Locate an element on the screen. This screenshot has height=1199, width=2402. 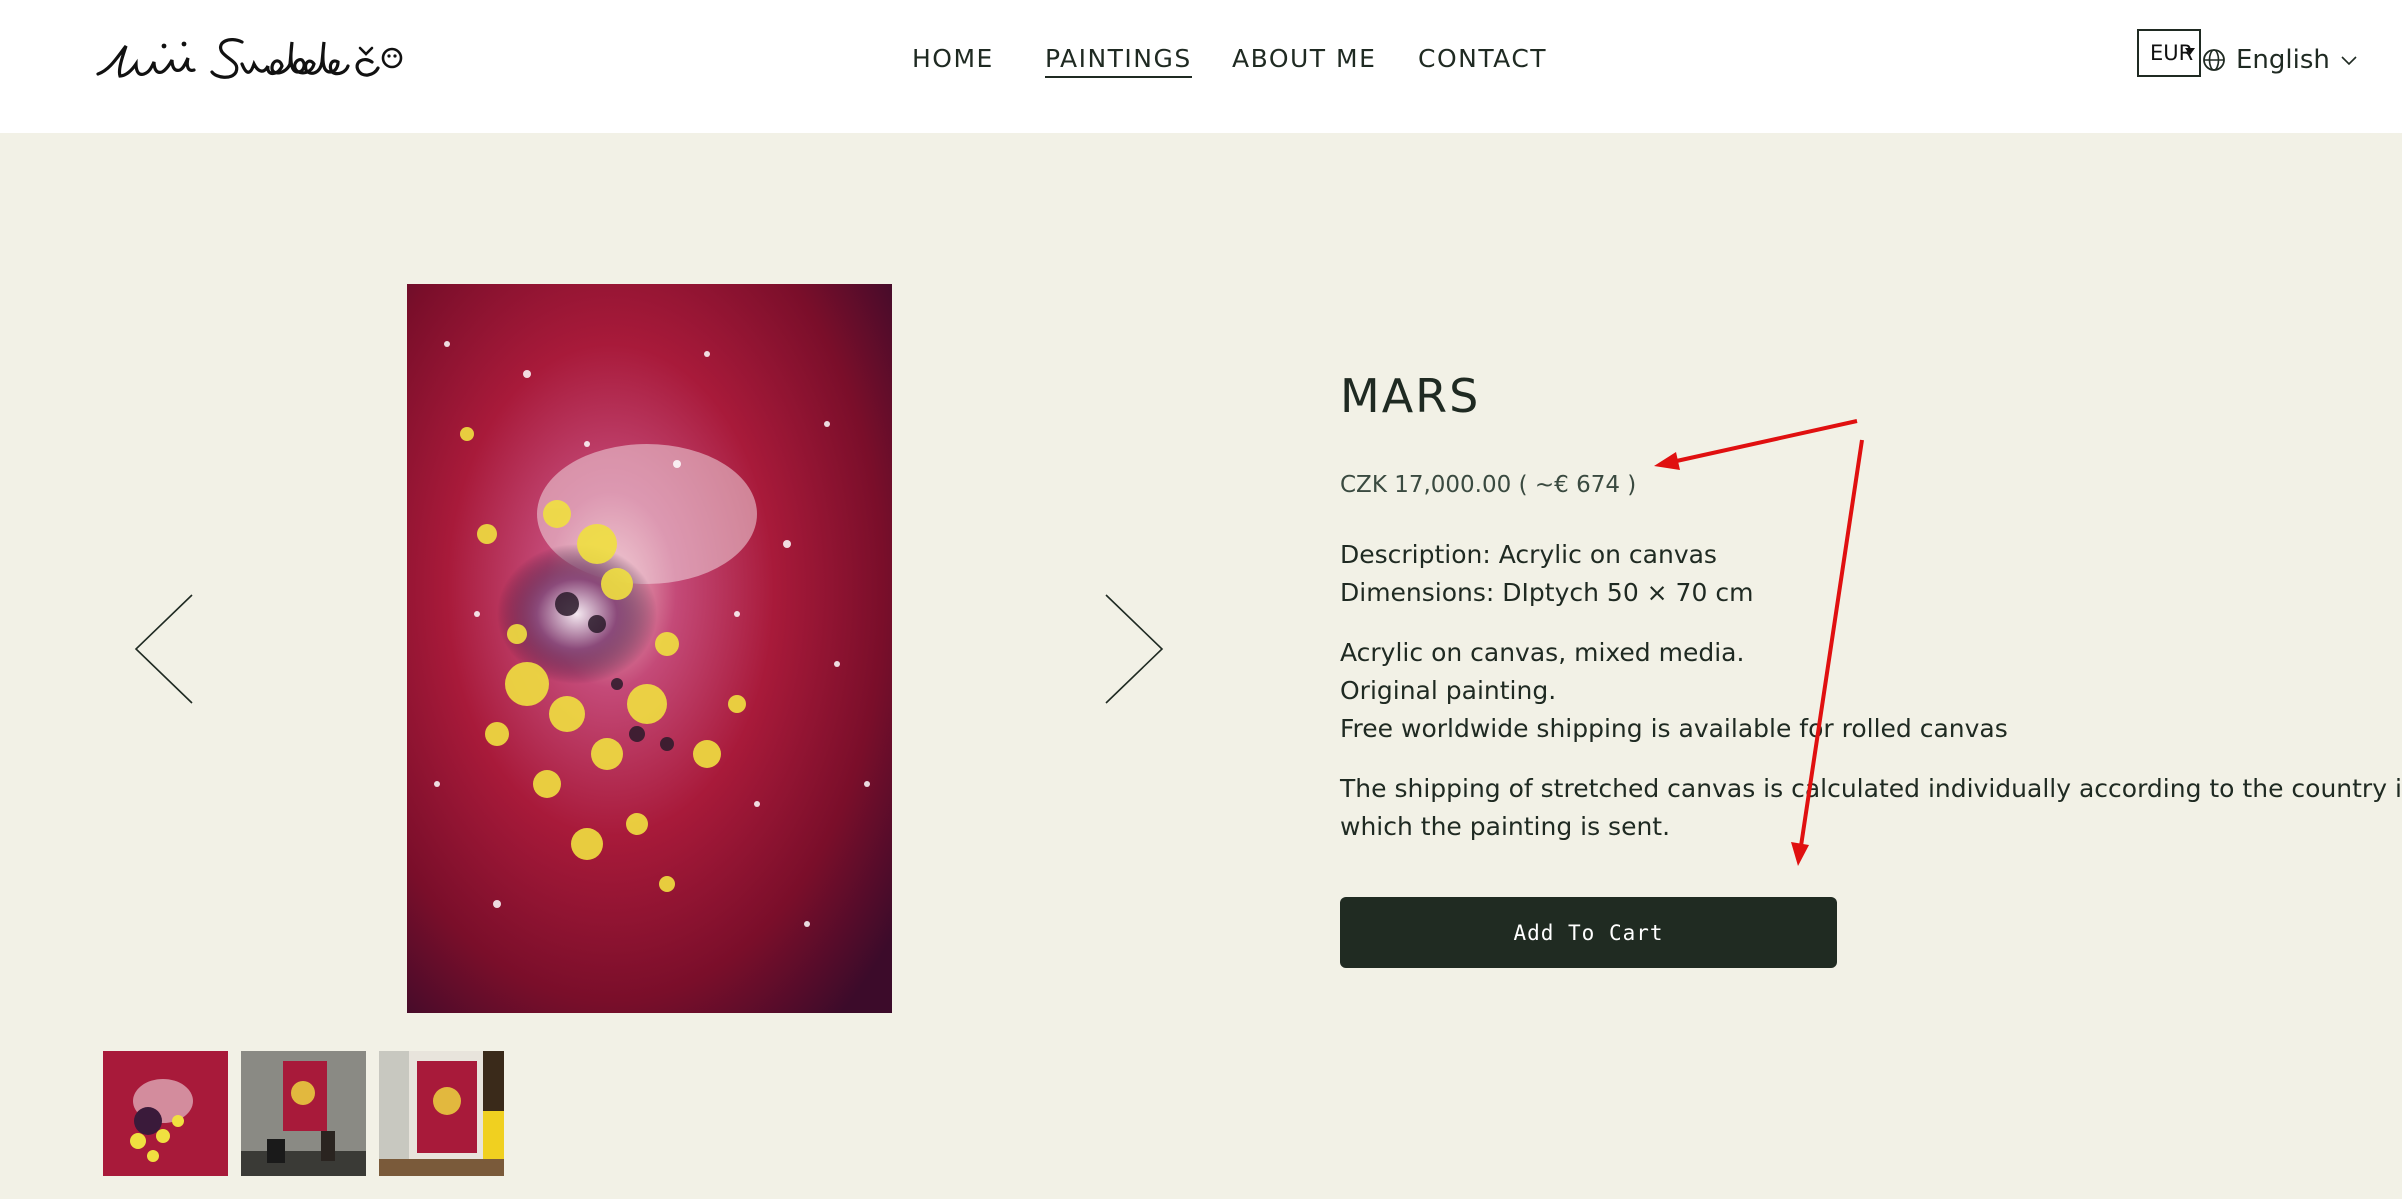
language-selector: English is located at coordinates (2280, 60).